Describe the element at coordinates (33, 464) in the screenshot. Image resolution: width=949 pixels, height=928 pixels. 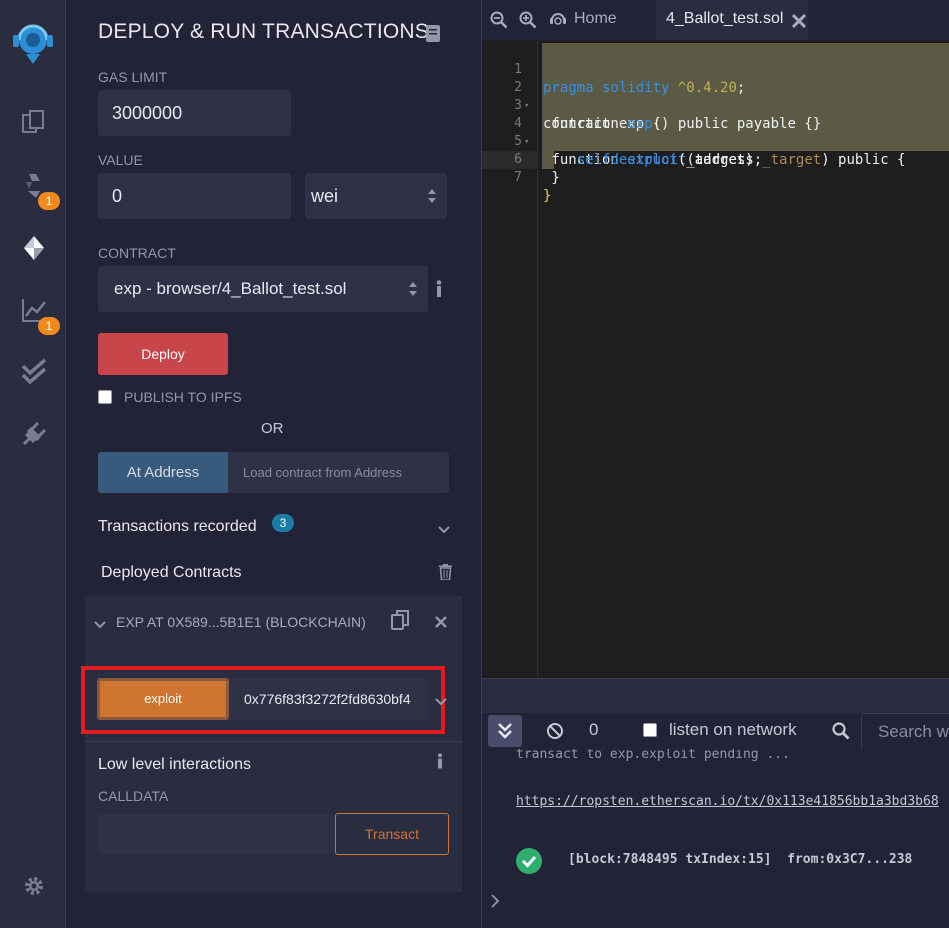
I see `icon-rail: 1 1` at that location.